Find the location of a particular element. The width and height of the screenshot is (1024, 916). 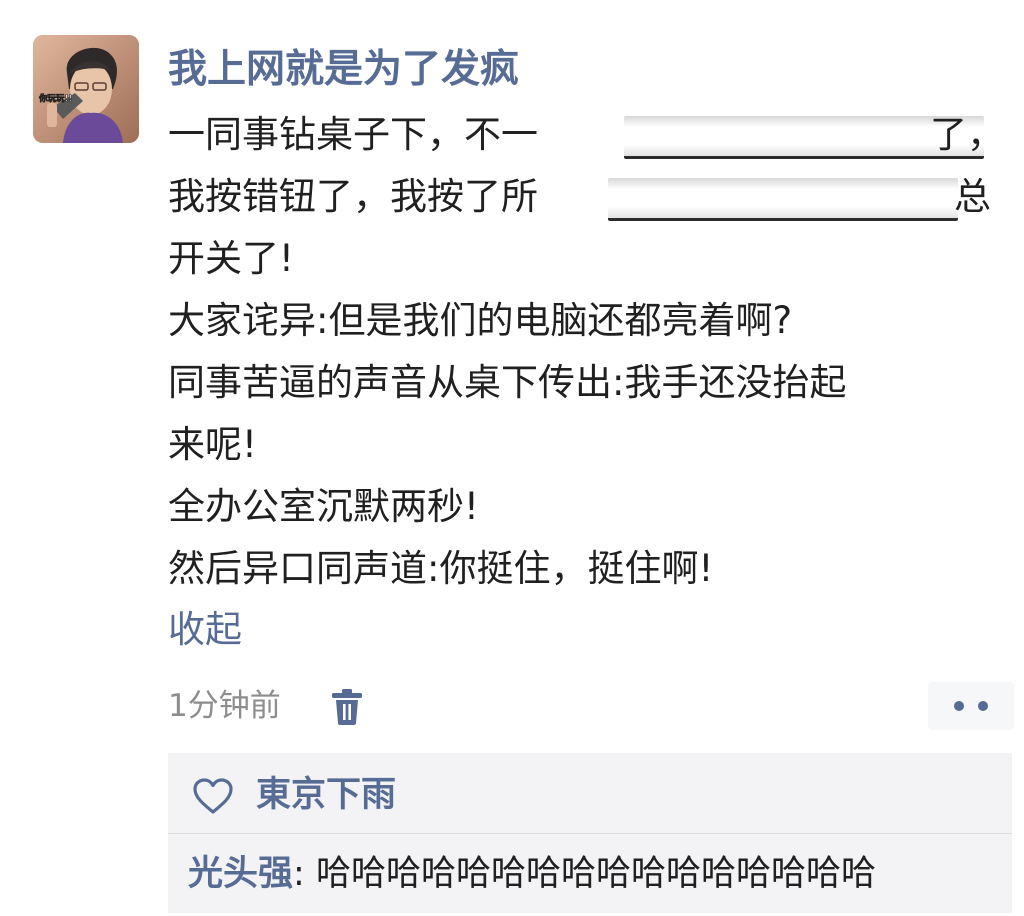

post-line: 大家诧异:但是我们的电脑还都亮着啊? is located at coordinates (480, 320).